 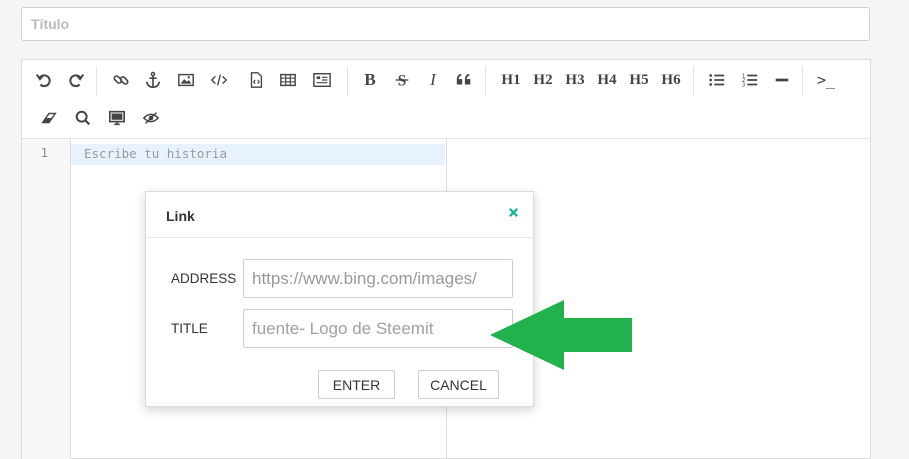 What do you see at coordinates (288, 80) in the screenshot?
I see `table-icon` at bounding box center [288, 80].